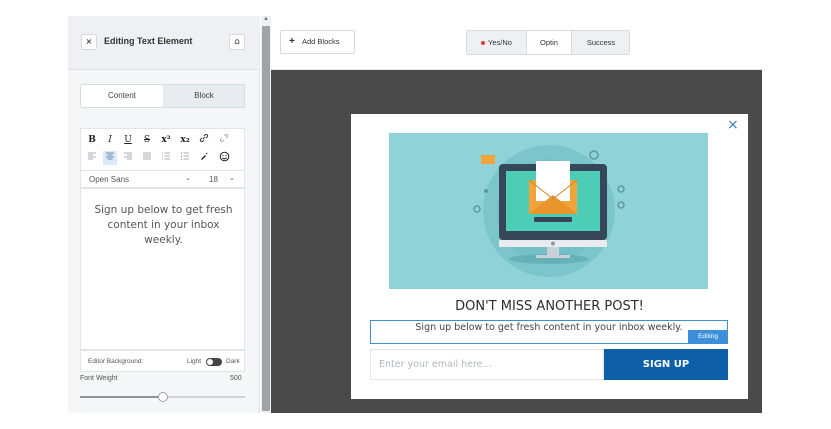 The width and height of the screenshot is (831, 429). What do you see at coordinates (266, 218) in the screenshot?
I see `scrollbar-thumb` at bounding box center [266, 218].